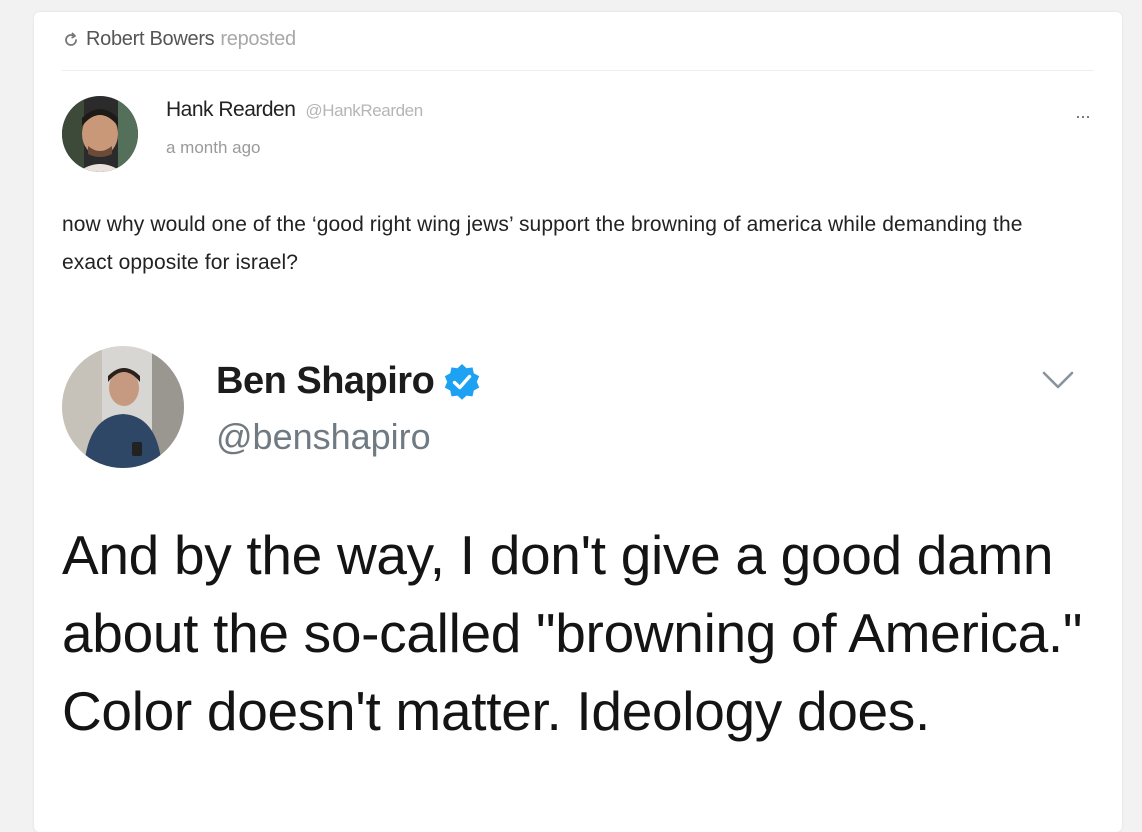 The height and width of the screenshot is (832, 1142). Describe the element at coordinates (462, 381) in the screenshot. I see `verified-badge-icon` at that location.